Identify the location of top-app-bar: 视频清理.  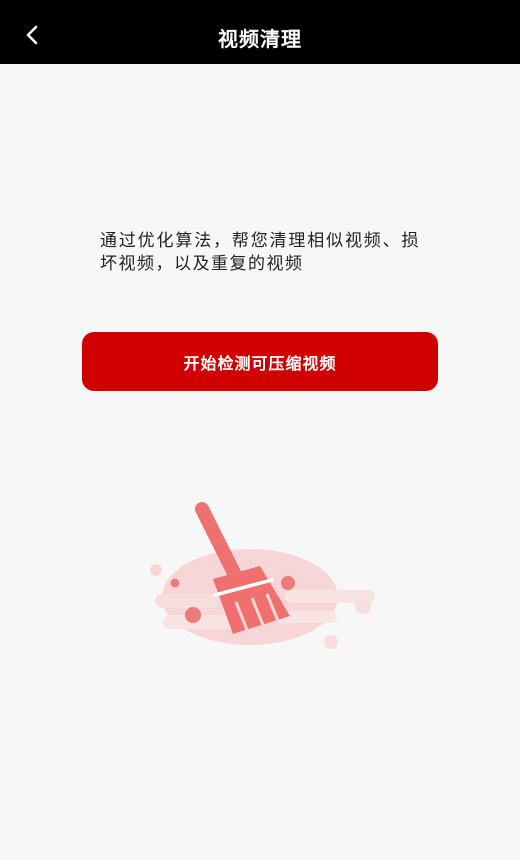
(260, 32).